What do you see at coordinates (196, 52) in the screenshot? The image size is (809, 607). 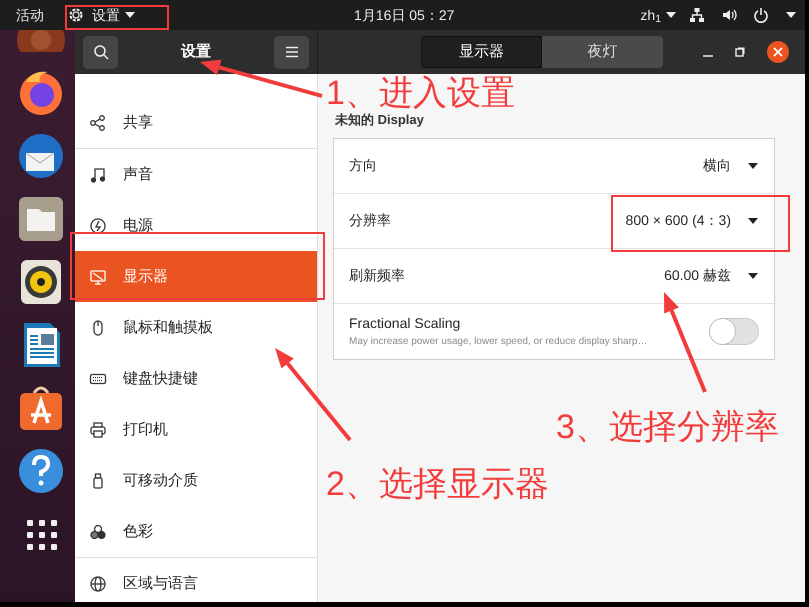 I see `window-title: 设置` at bounding box center [196, 52].